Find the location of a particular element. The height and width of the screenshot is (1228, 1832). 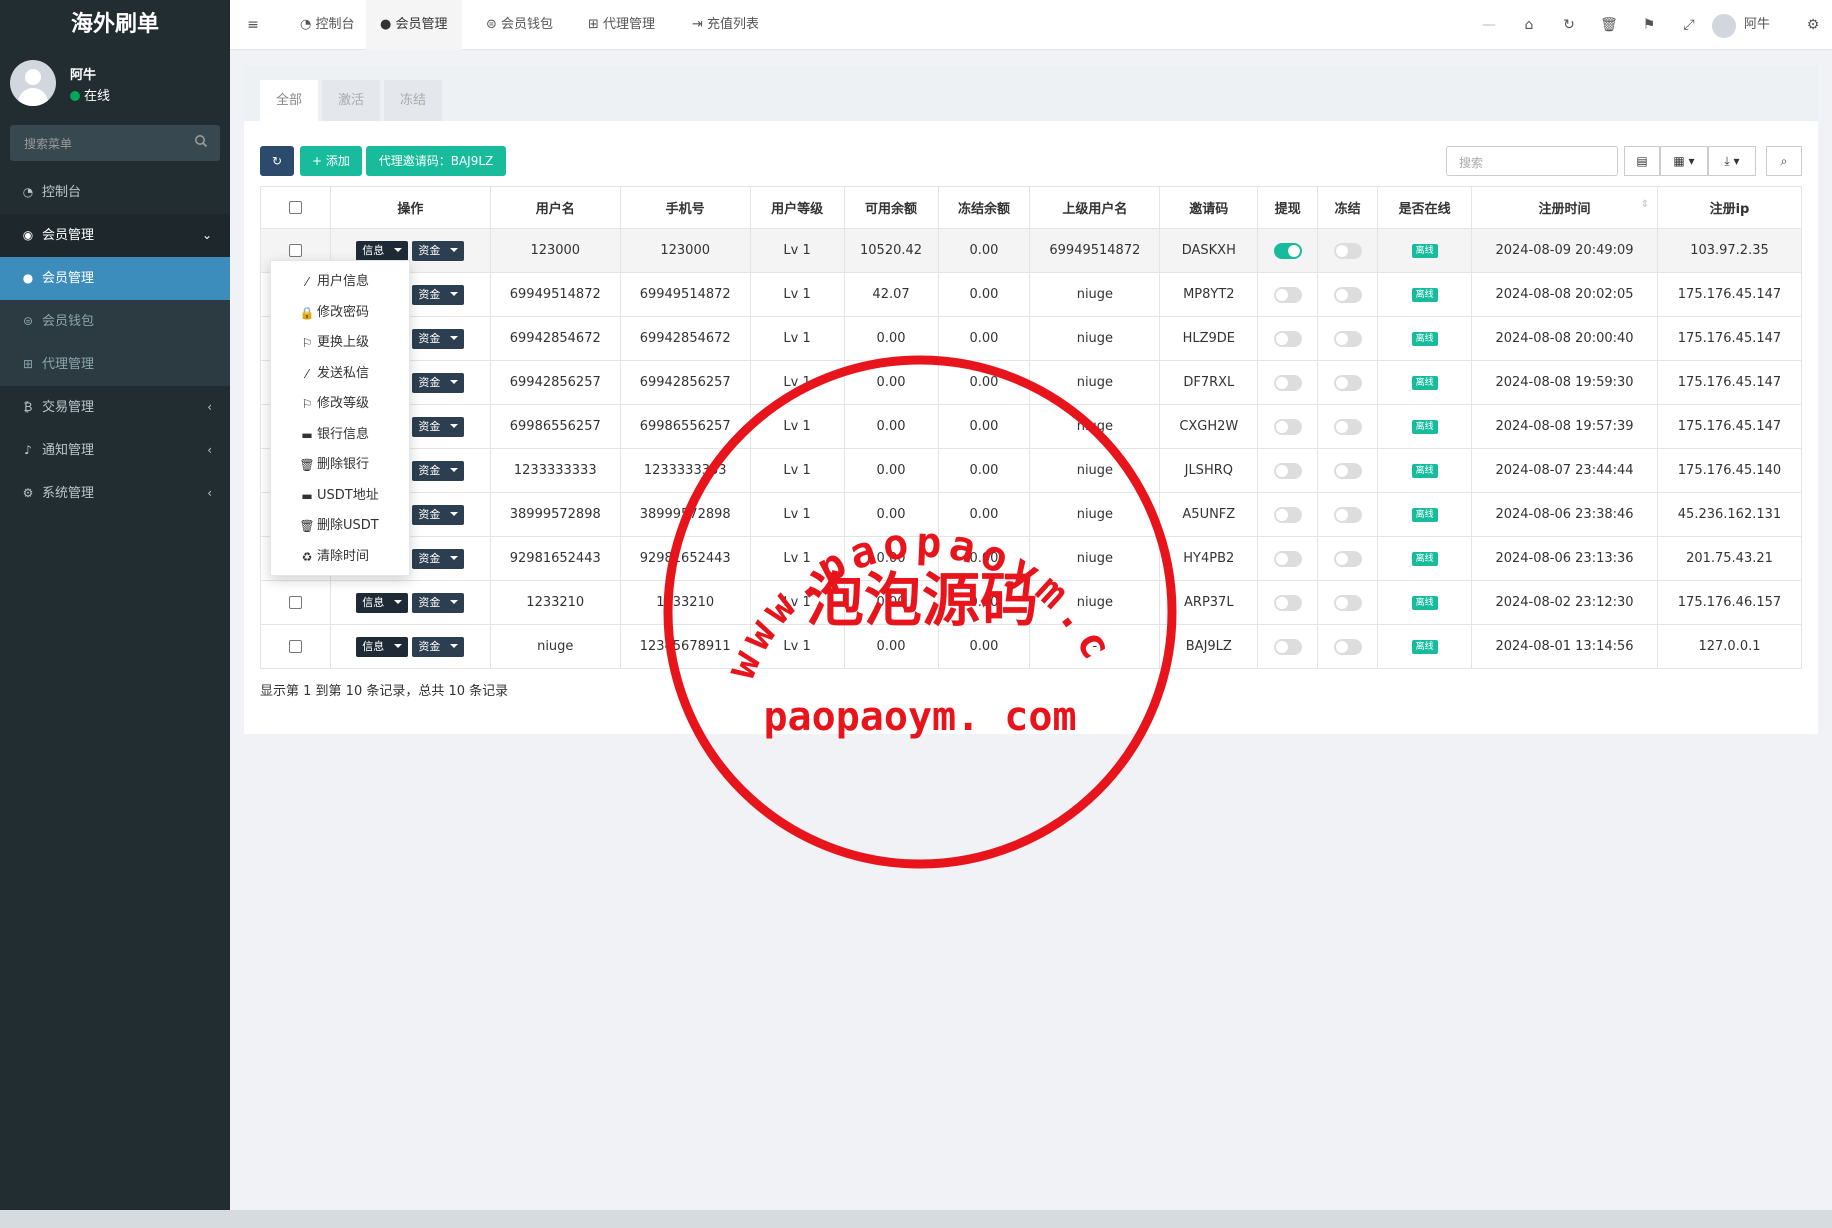

sidebar-item-member-group: ◉ 会员管理 ⌄ is located at coordinates (115, 235).